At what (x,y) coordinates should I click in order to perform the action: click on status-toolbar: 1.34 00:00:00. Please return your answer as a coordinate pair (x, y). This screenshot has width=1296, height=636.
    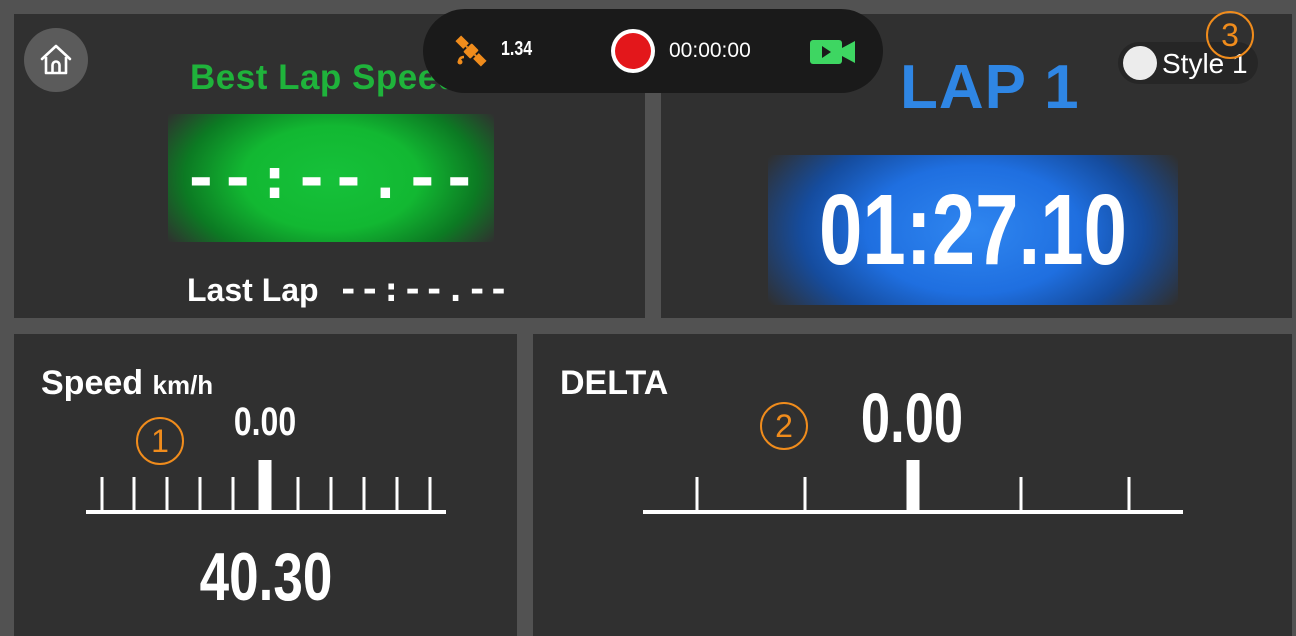
    Looking at the image, I should click on (653, 51).